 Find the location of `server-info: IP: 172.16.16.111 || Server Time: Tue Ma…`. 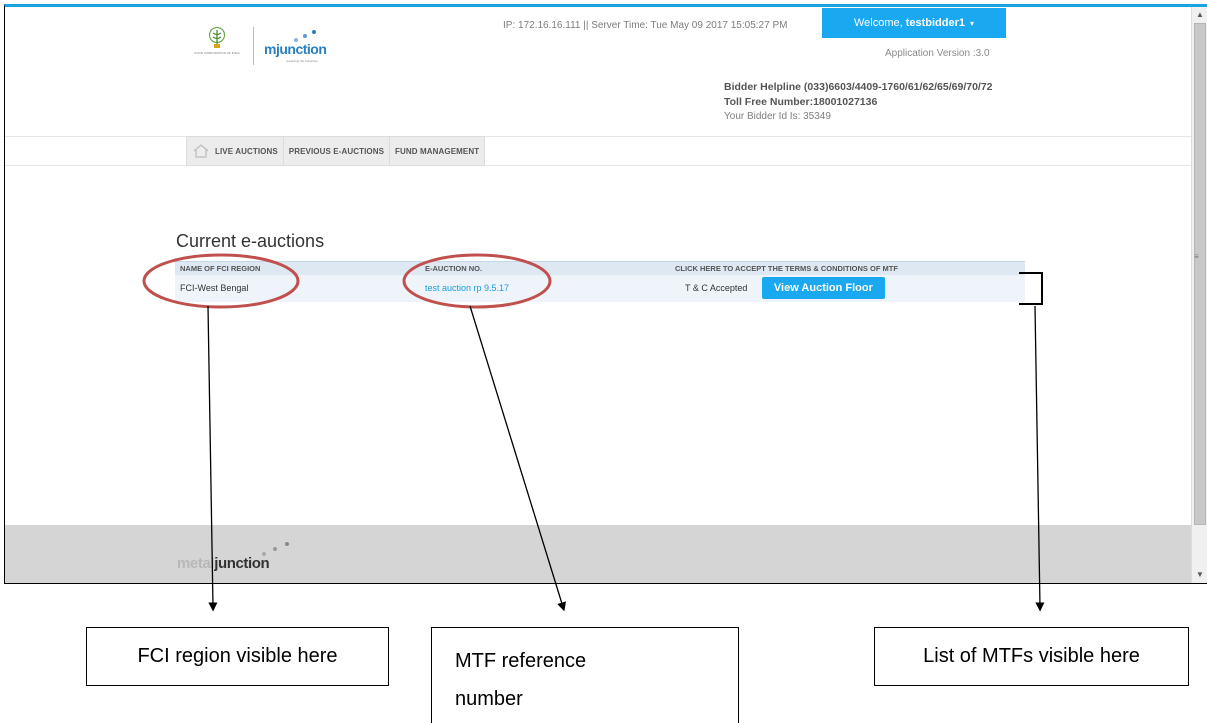

server-info: IP: 172.16.16.111 || Server Time: Tue Ma… is located at coordinates (645, 25).